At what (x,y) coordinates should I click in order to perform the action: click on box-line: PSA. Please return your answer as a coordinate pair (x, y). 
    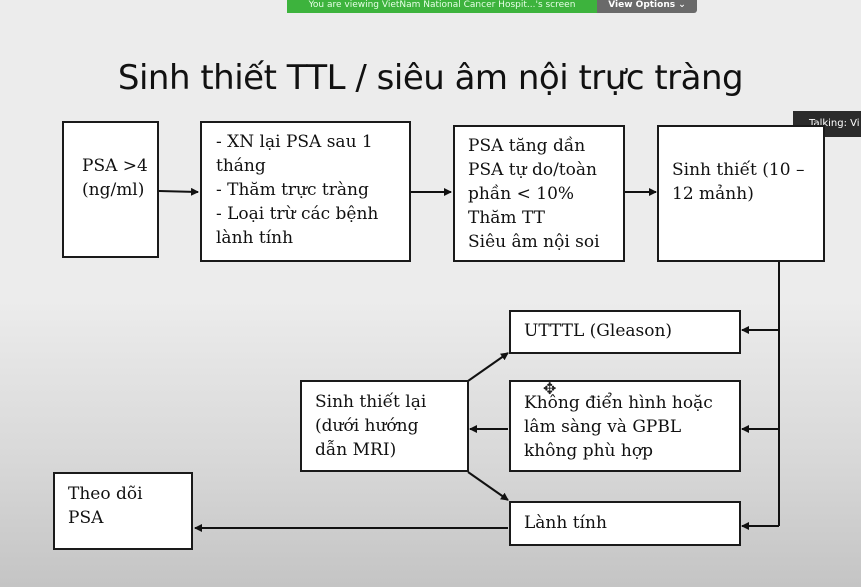
    Looking at the image, I should click on (86, 518).